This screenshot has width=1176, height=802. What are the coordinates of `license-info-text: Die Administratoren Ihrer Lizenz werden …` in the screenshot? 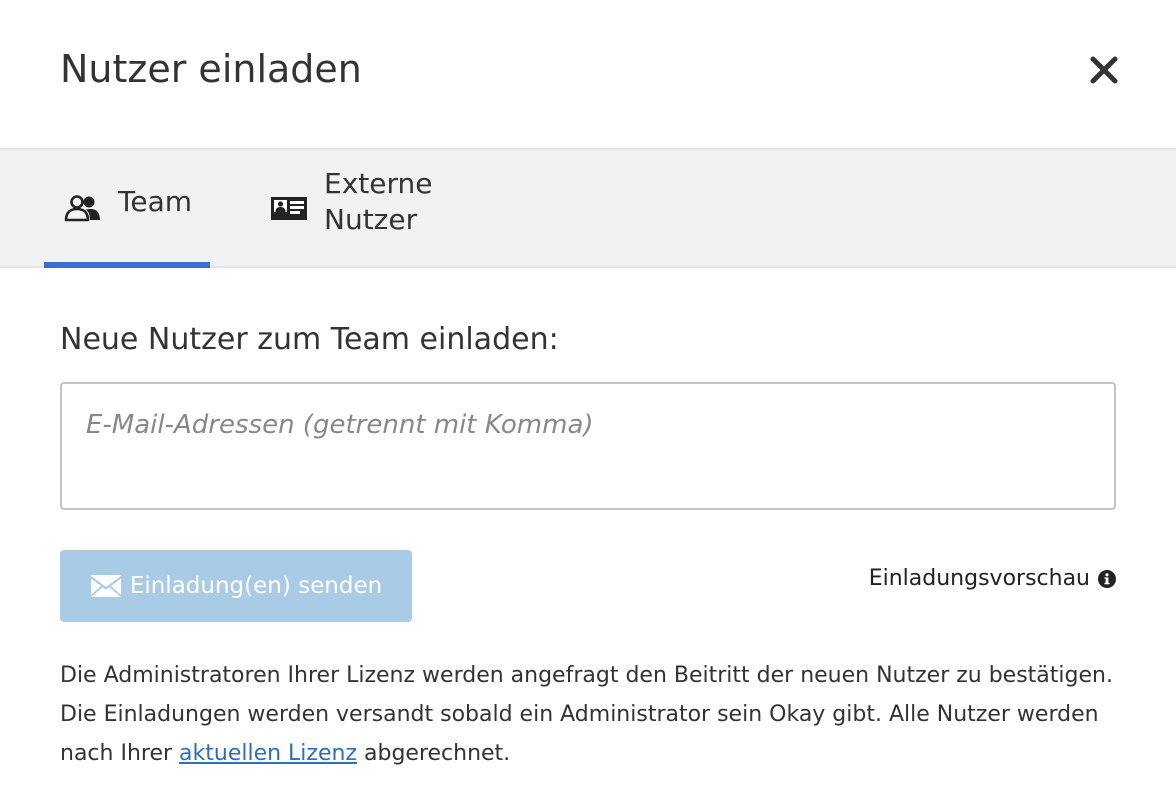 It's located at (590, 714).